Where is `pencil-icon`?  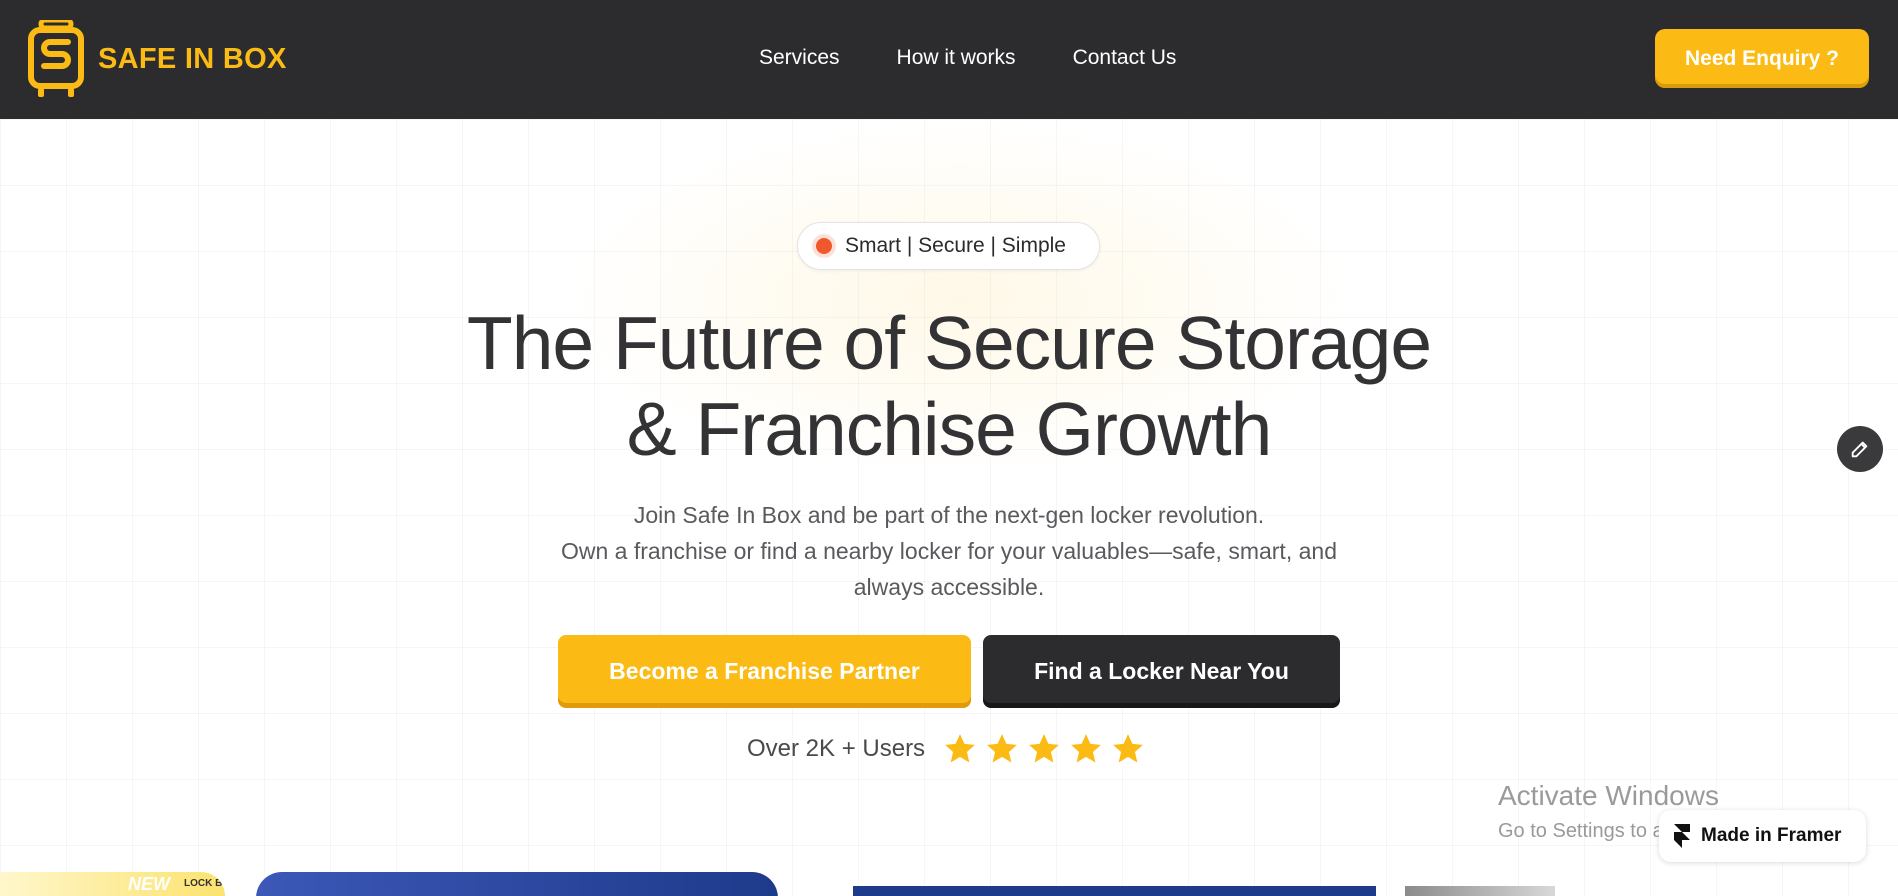 pencil-icon is located at coordinates (1859, 449).